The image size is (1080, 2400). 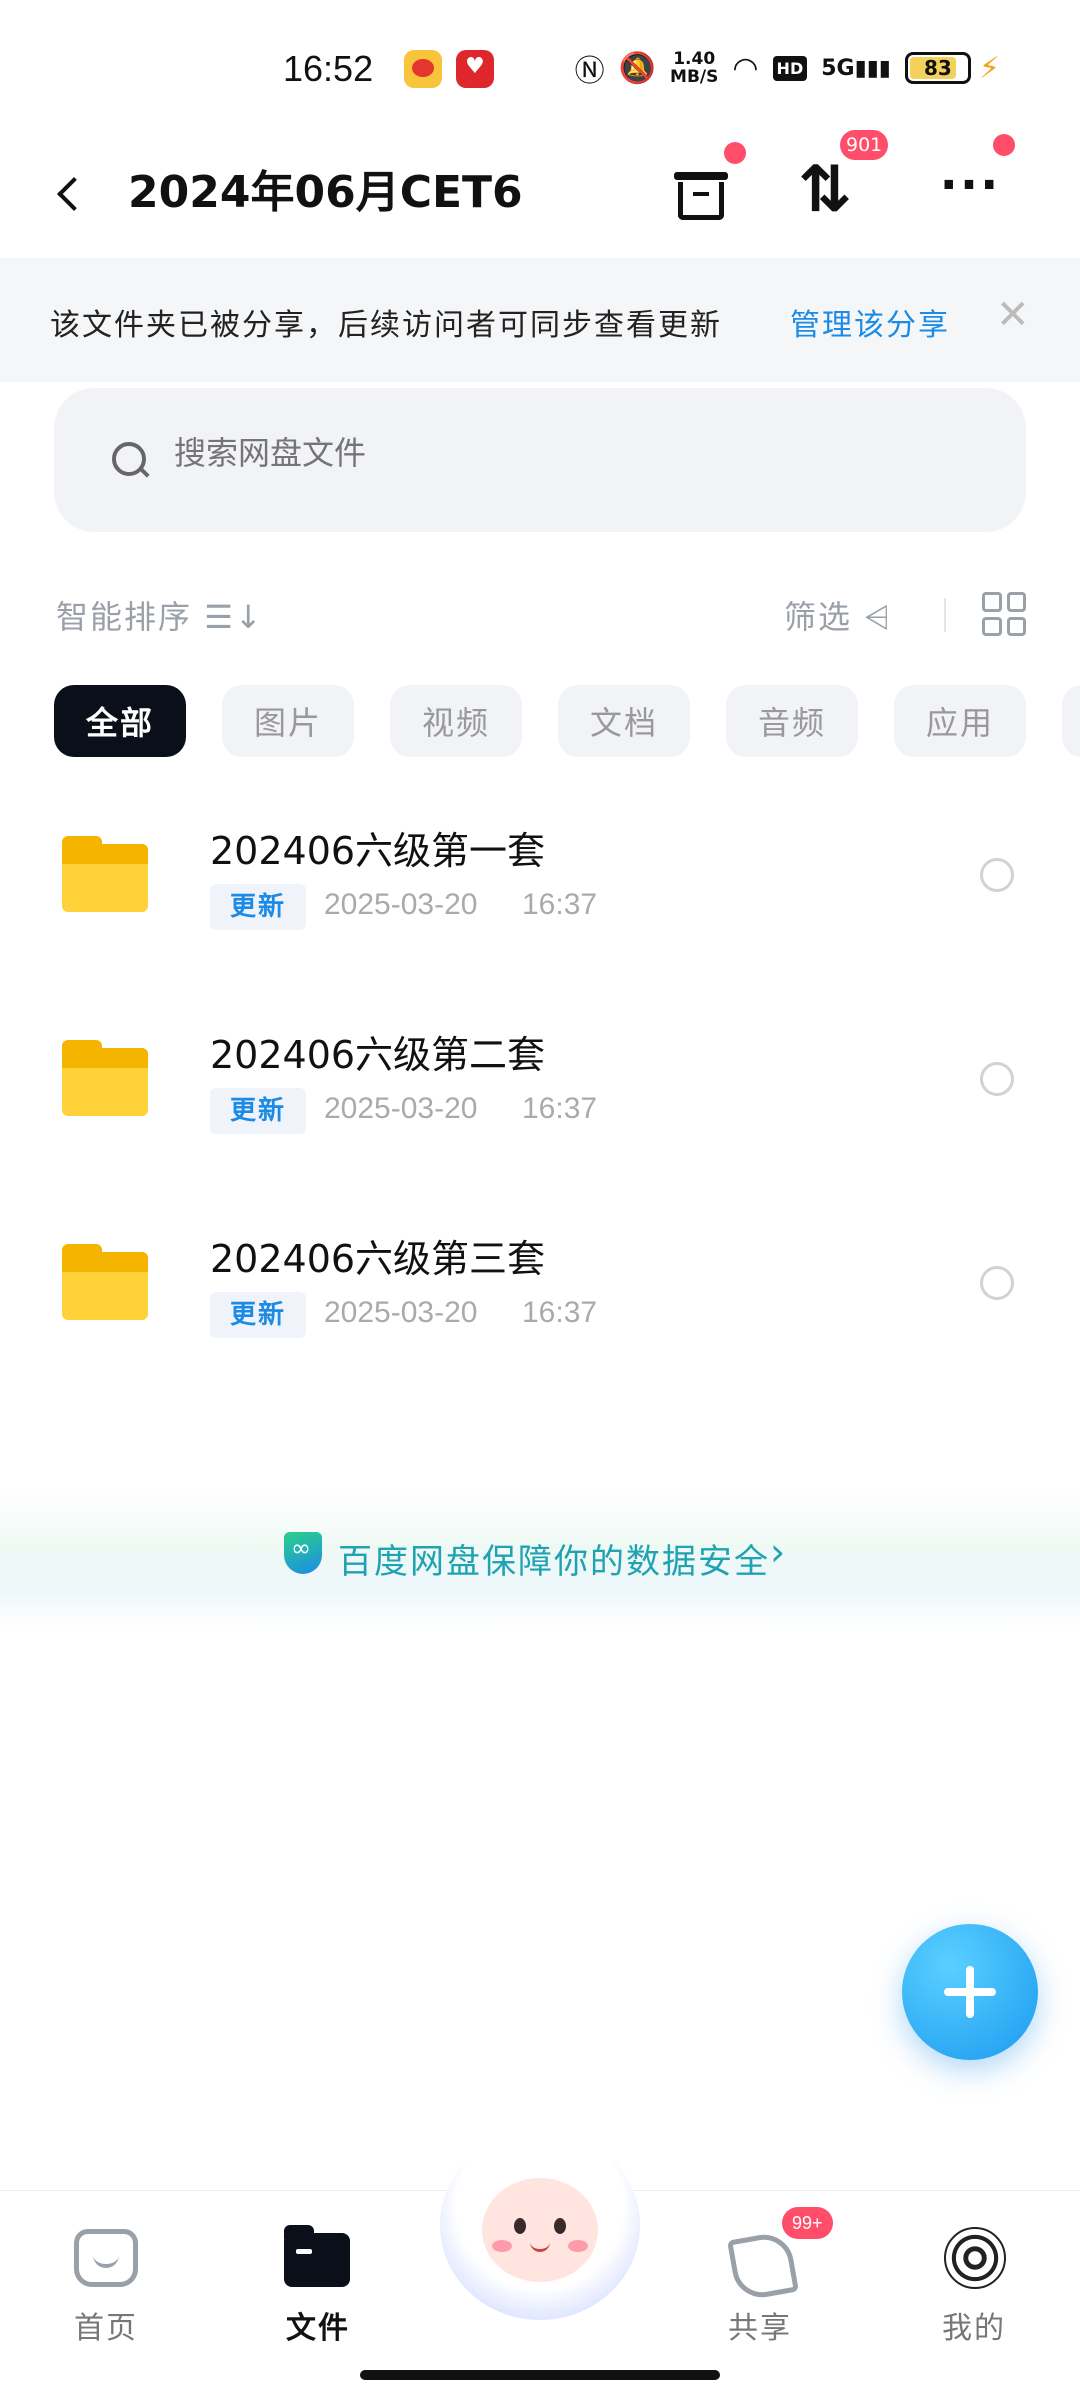 I want to click on mascot-button, so click(x=540, y=2230).